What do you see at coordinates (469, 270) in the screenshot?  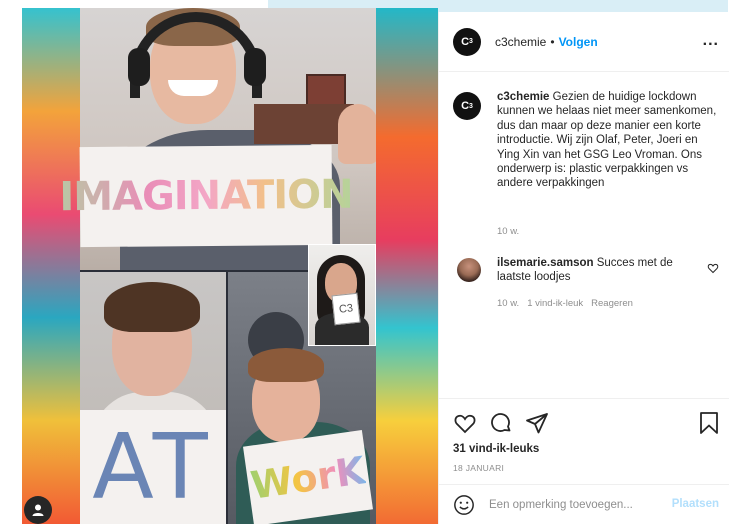 I see `comment-avatar` at bounding box center [469, 270].